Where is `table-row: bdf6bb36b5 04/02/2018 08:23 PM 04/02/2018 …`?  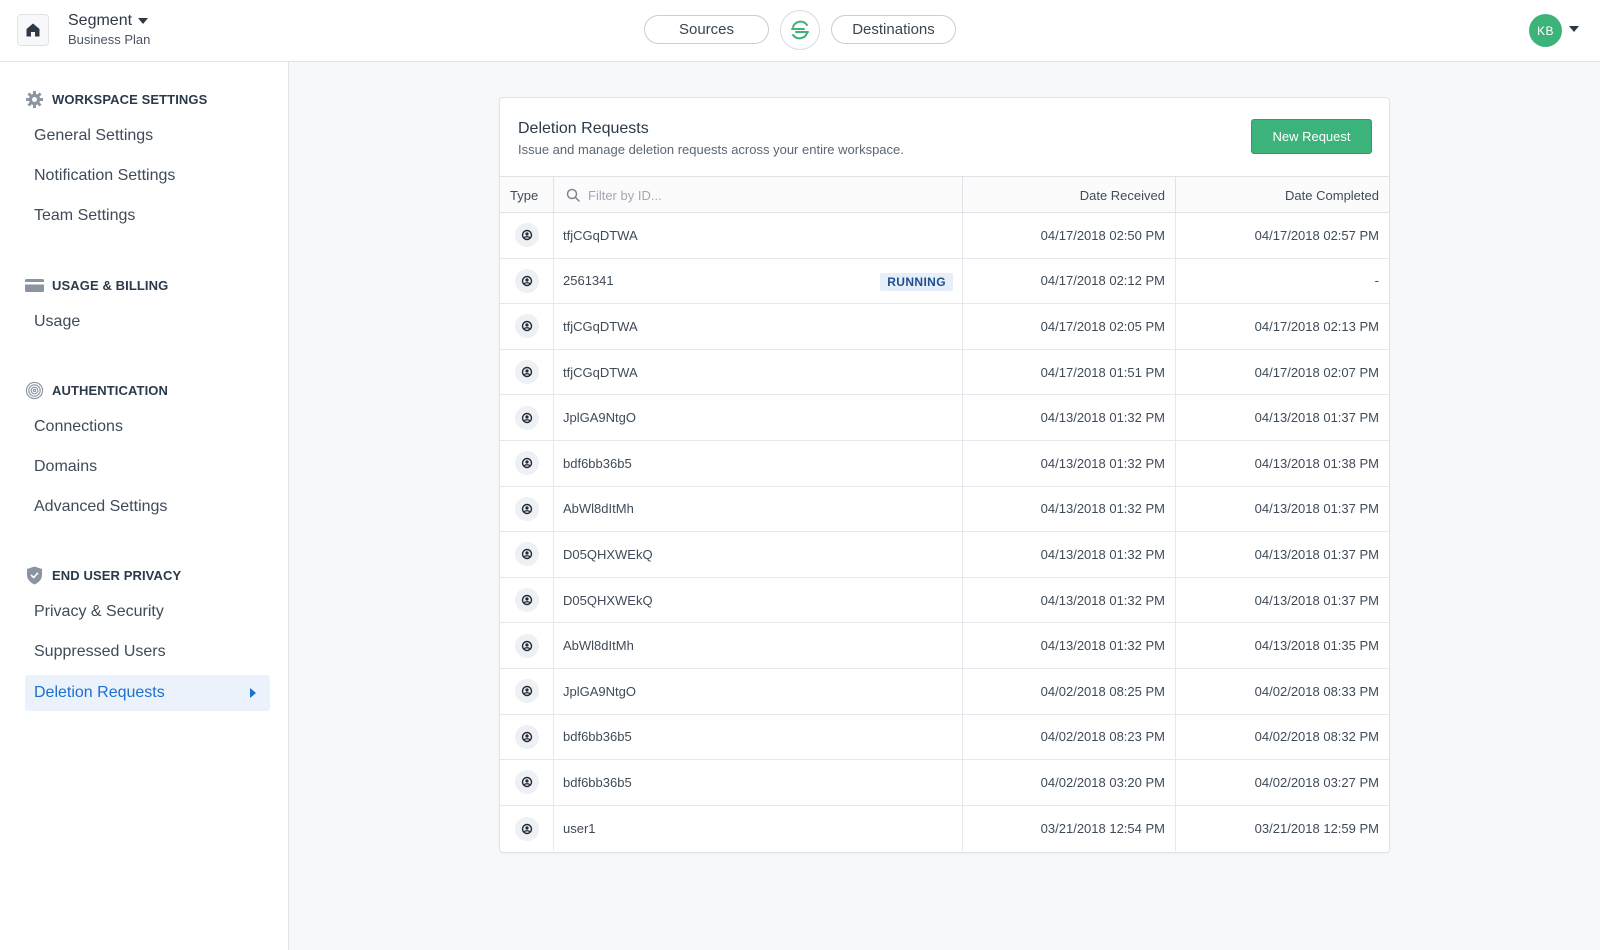
table-row: bdf6bb36b5 04/02/2018 08:23 PM 04/02/2018 … is located at coordinates (944, 737).